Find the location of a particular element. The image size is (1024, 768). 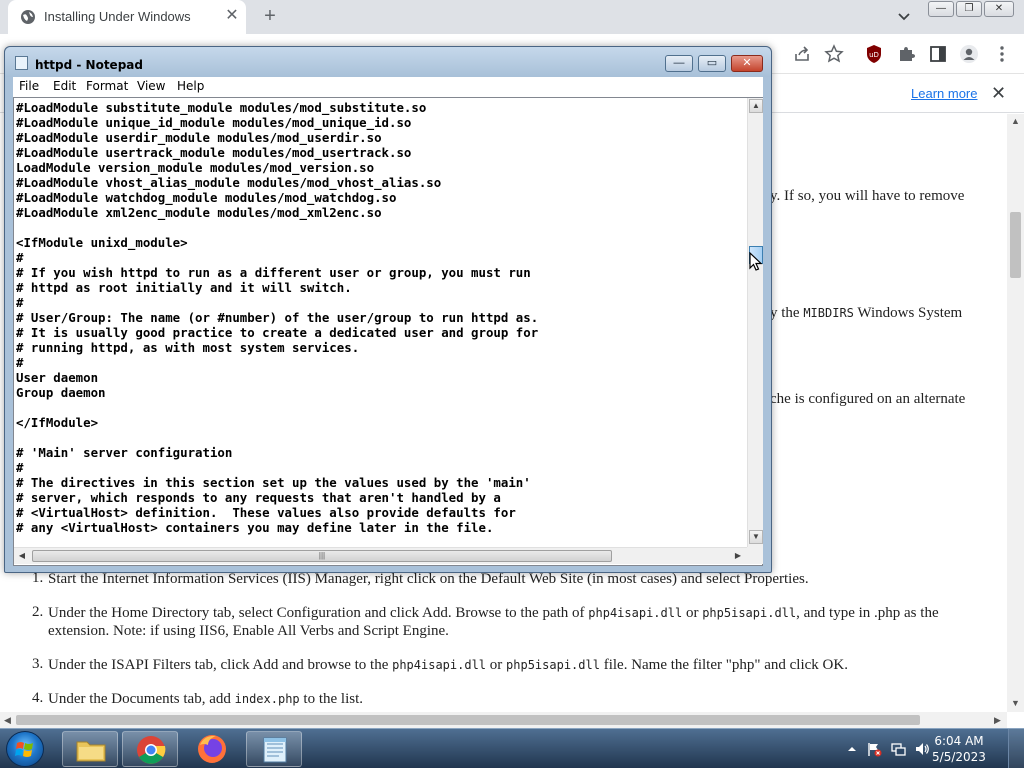

menu-kebab-icon is located at coordinates (1002, 54).